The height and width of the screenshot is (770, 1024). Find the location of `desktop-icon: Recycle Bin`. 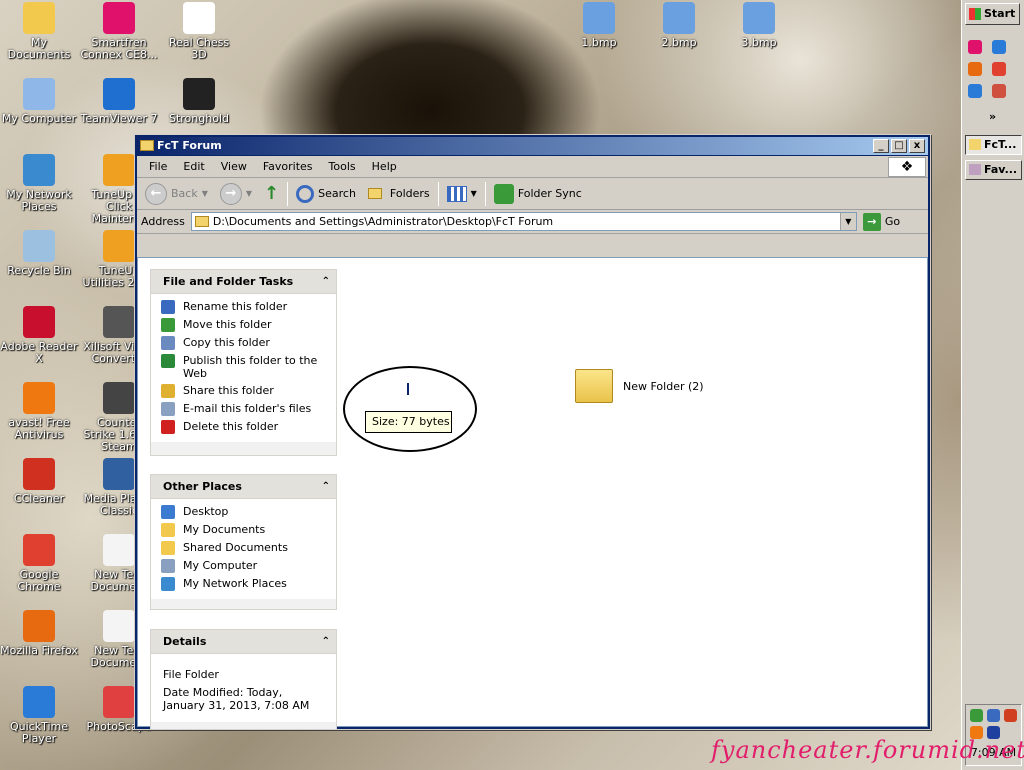

desktop-icon: Recycle Bin is located at coordinates (39, 253).